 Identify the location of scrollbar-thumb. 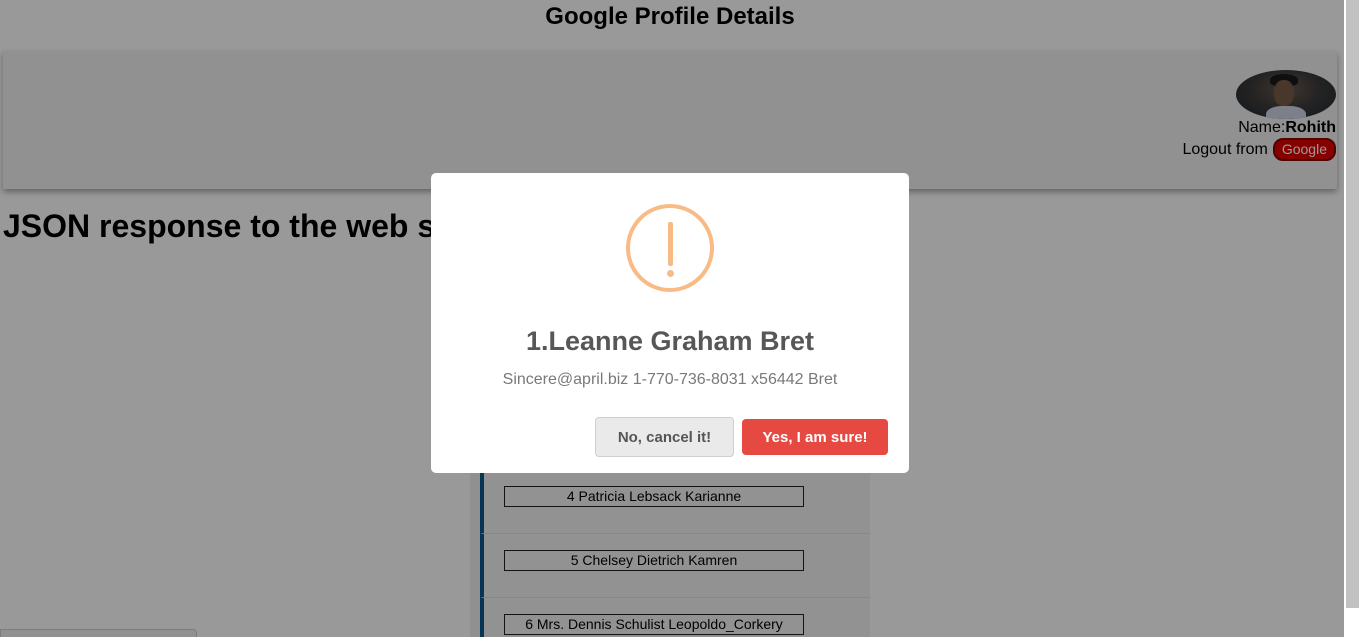
(1352, 304).